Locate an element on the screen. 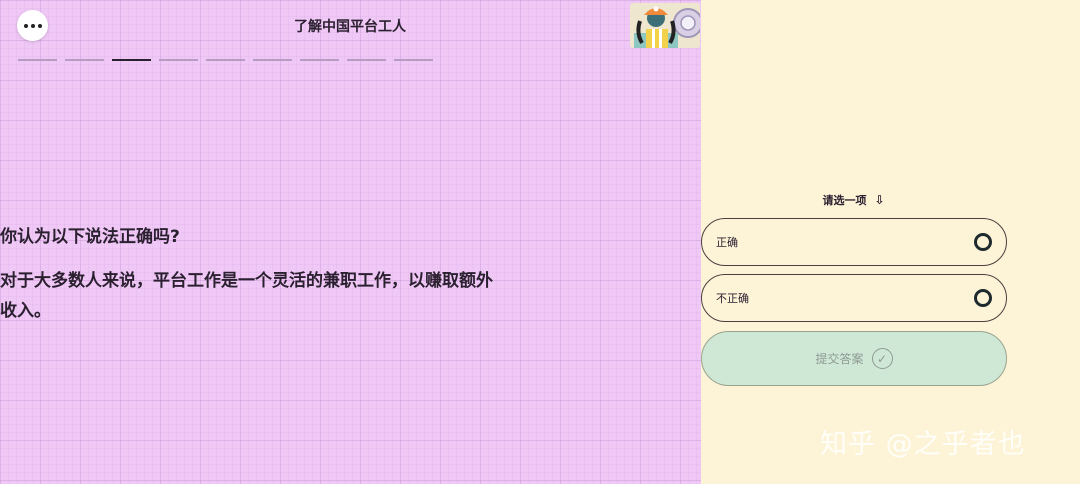  page-title: 了解中国平台工人 is located at coordinates (350, 27).